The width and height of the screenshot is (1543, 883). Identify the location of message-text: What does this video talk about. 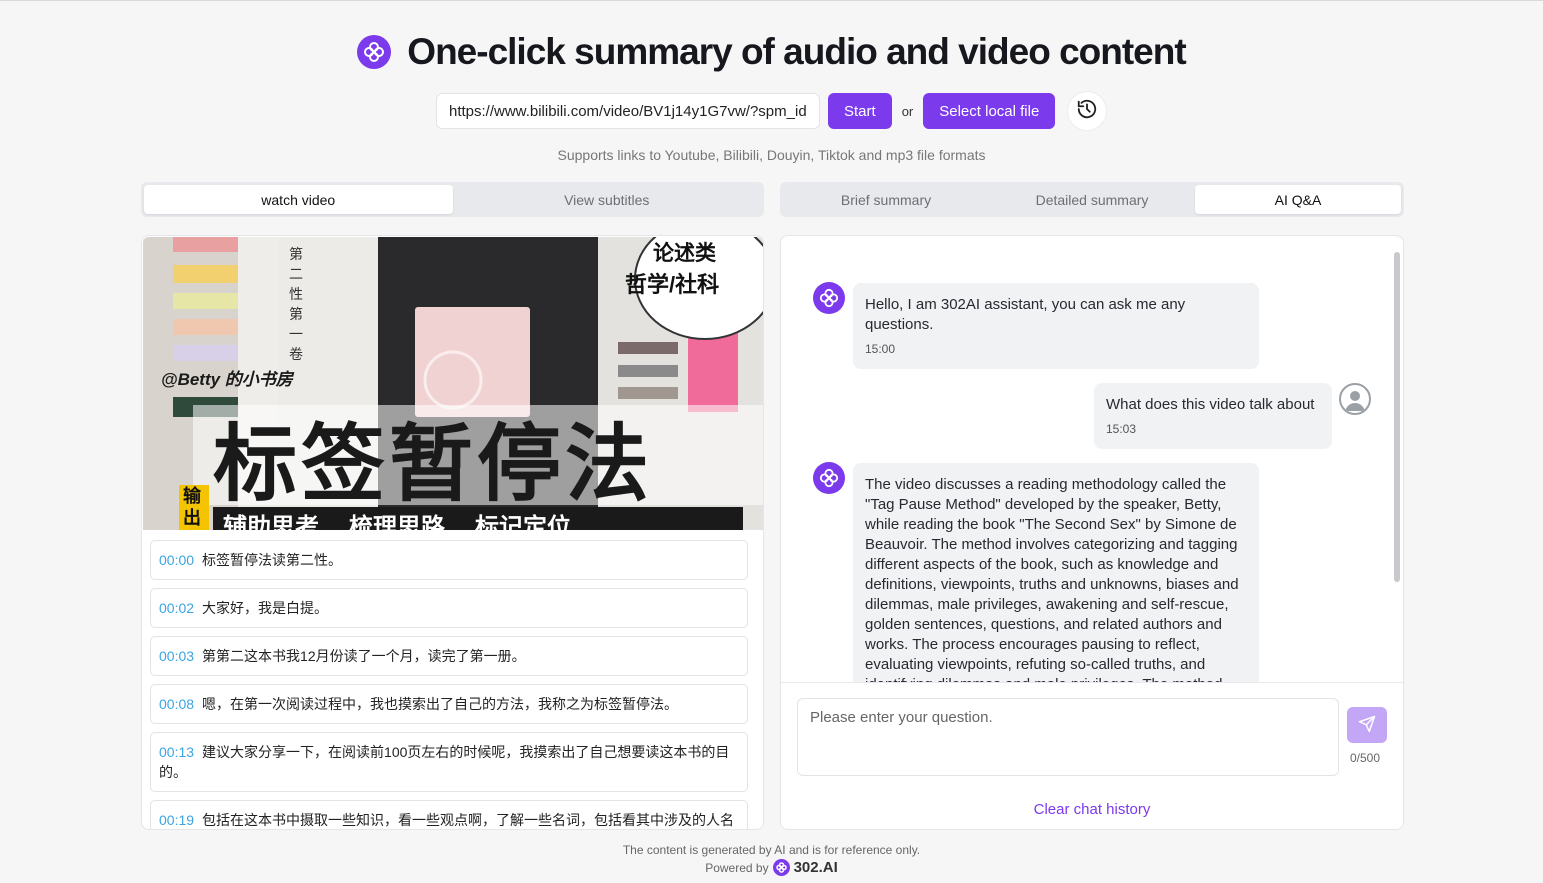
(1210, 404).